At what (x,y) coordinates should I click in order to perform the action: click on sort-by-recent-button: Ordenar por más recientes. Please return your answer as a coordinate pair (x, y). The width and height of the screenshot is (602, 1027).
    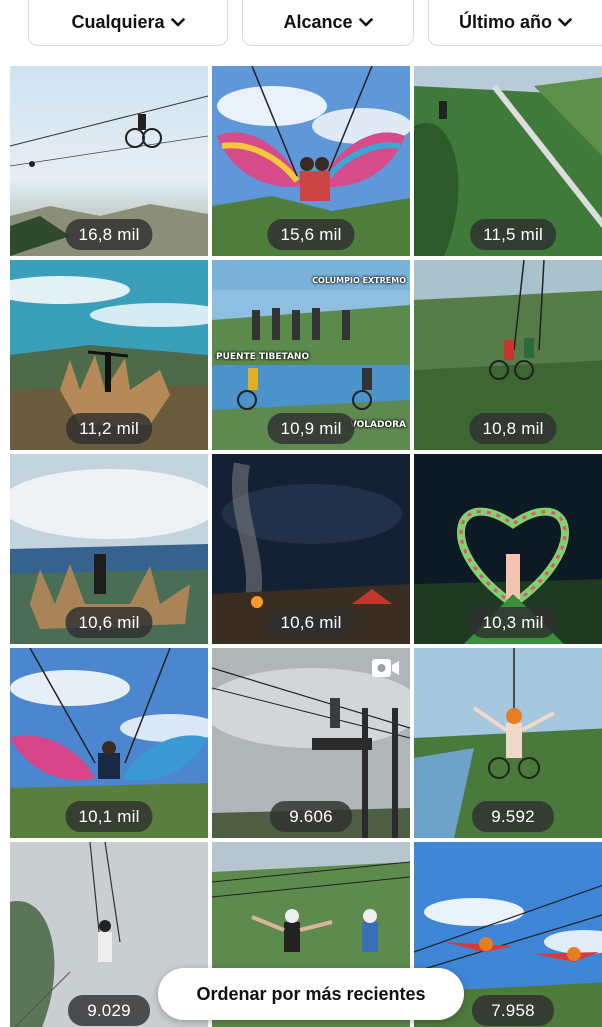
    Looking at the image, I should click on (311, 994).